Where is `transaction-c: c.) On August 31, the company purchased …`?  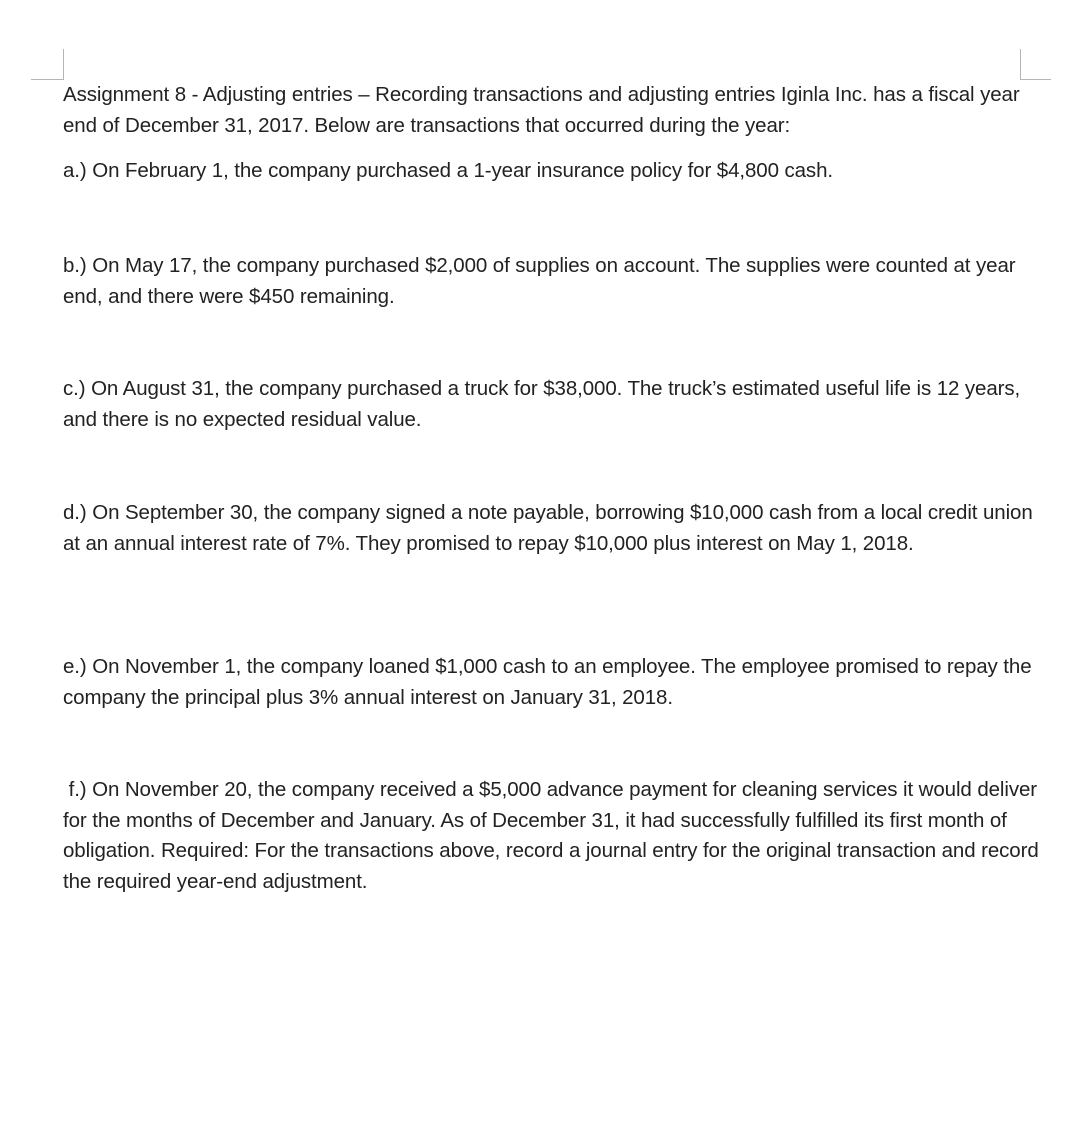
transaction-c: c.) On August 31, the company purchased … is located at coordinates (542, 404).